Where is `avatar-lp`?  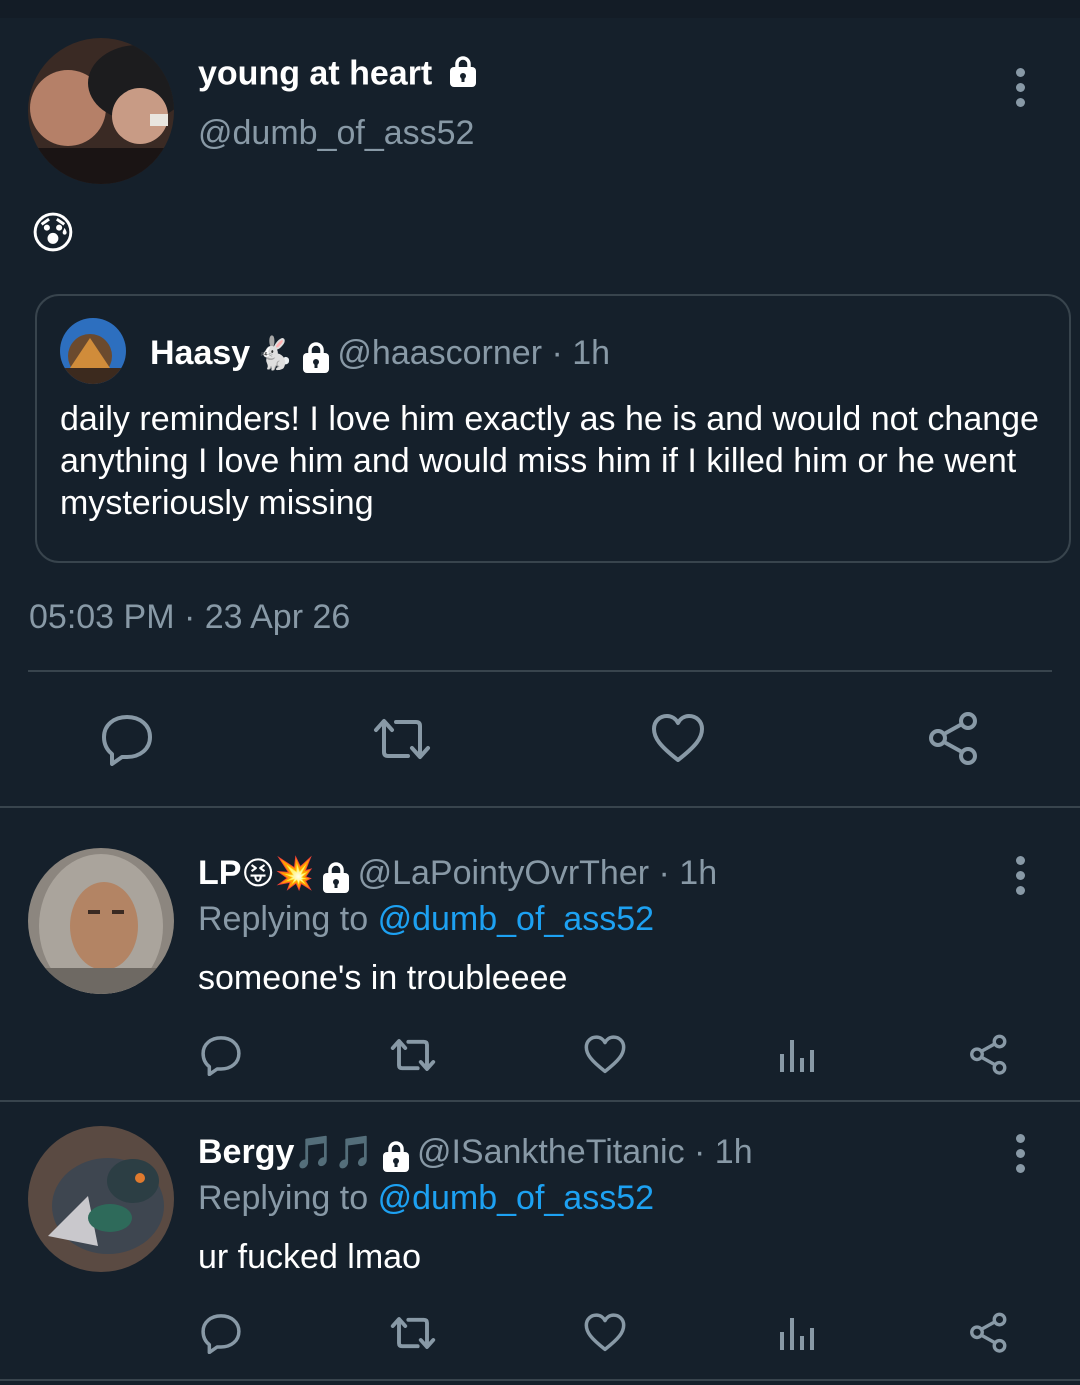
avatar-lp is located at coordinates (101, 921).